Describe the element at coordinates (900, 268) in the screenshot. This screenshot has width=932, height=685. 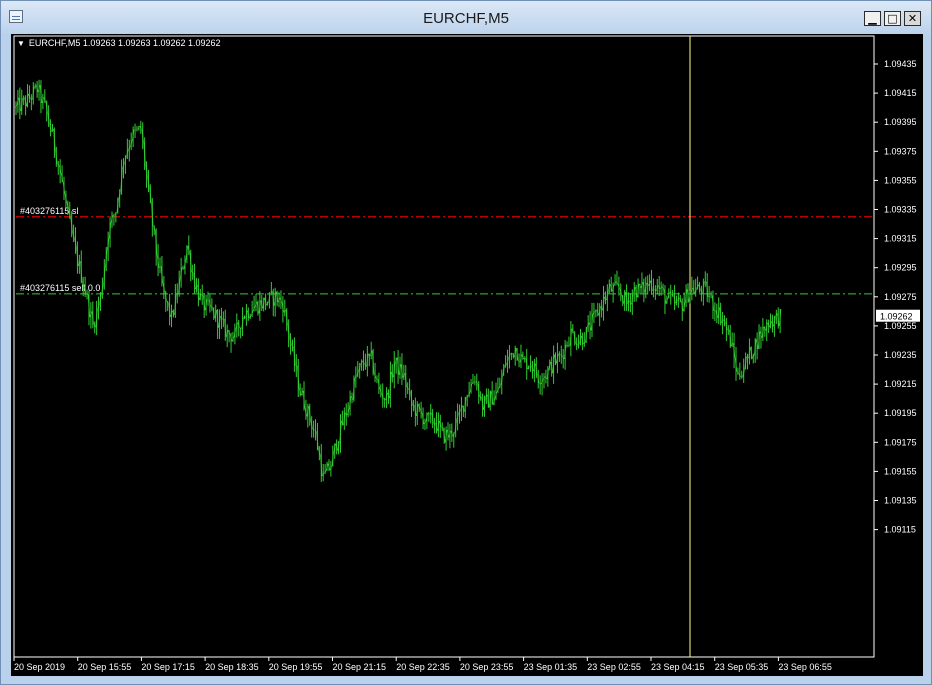
I see `y-tick-label: 1.09295` at that location.